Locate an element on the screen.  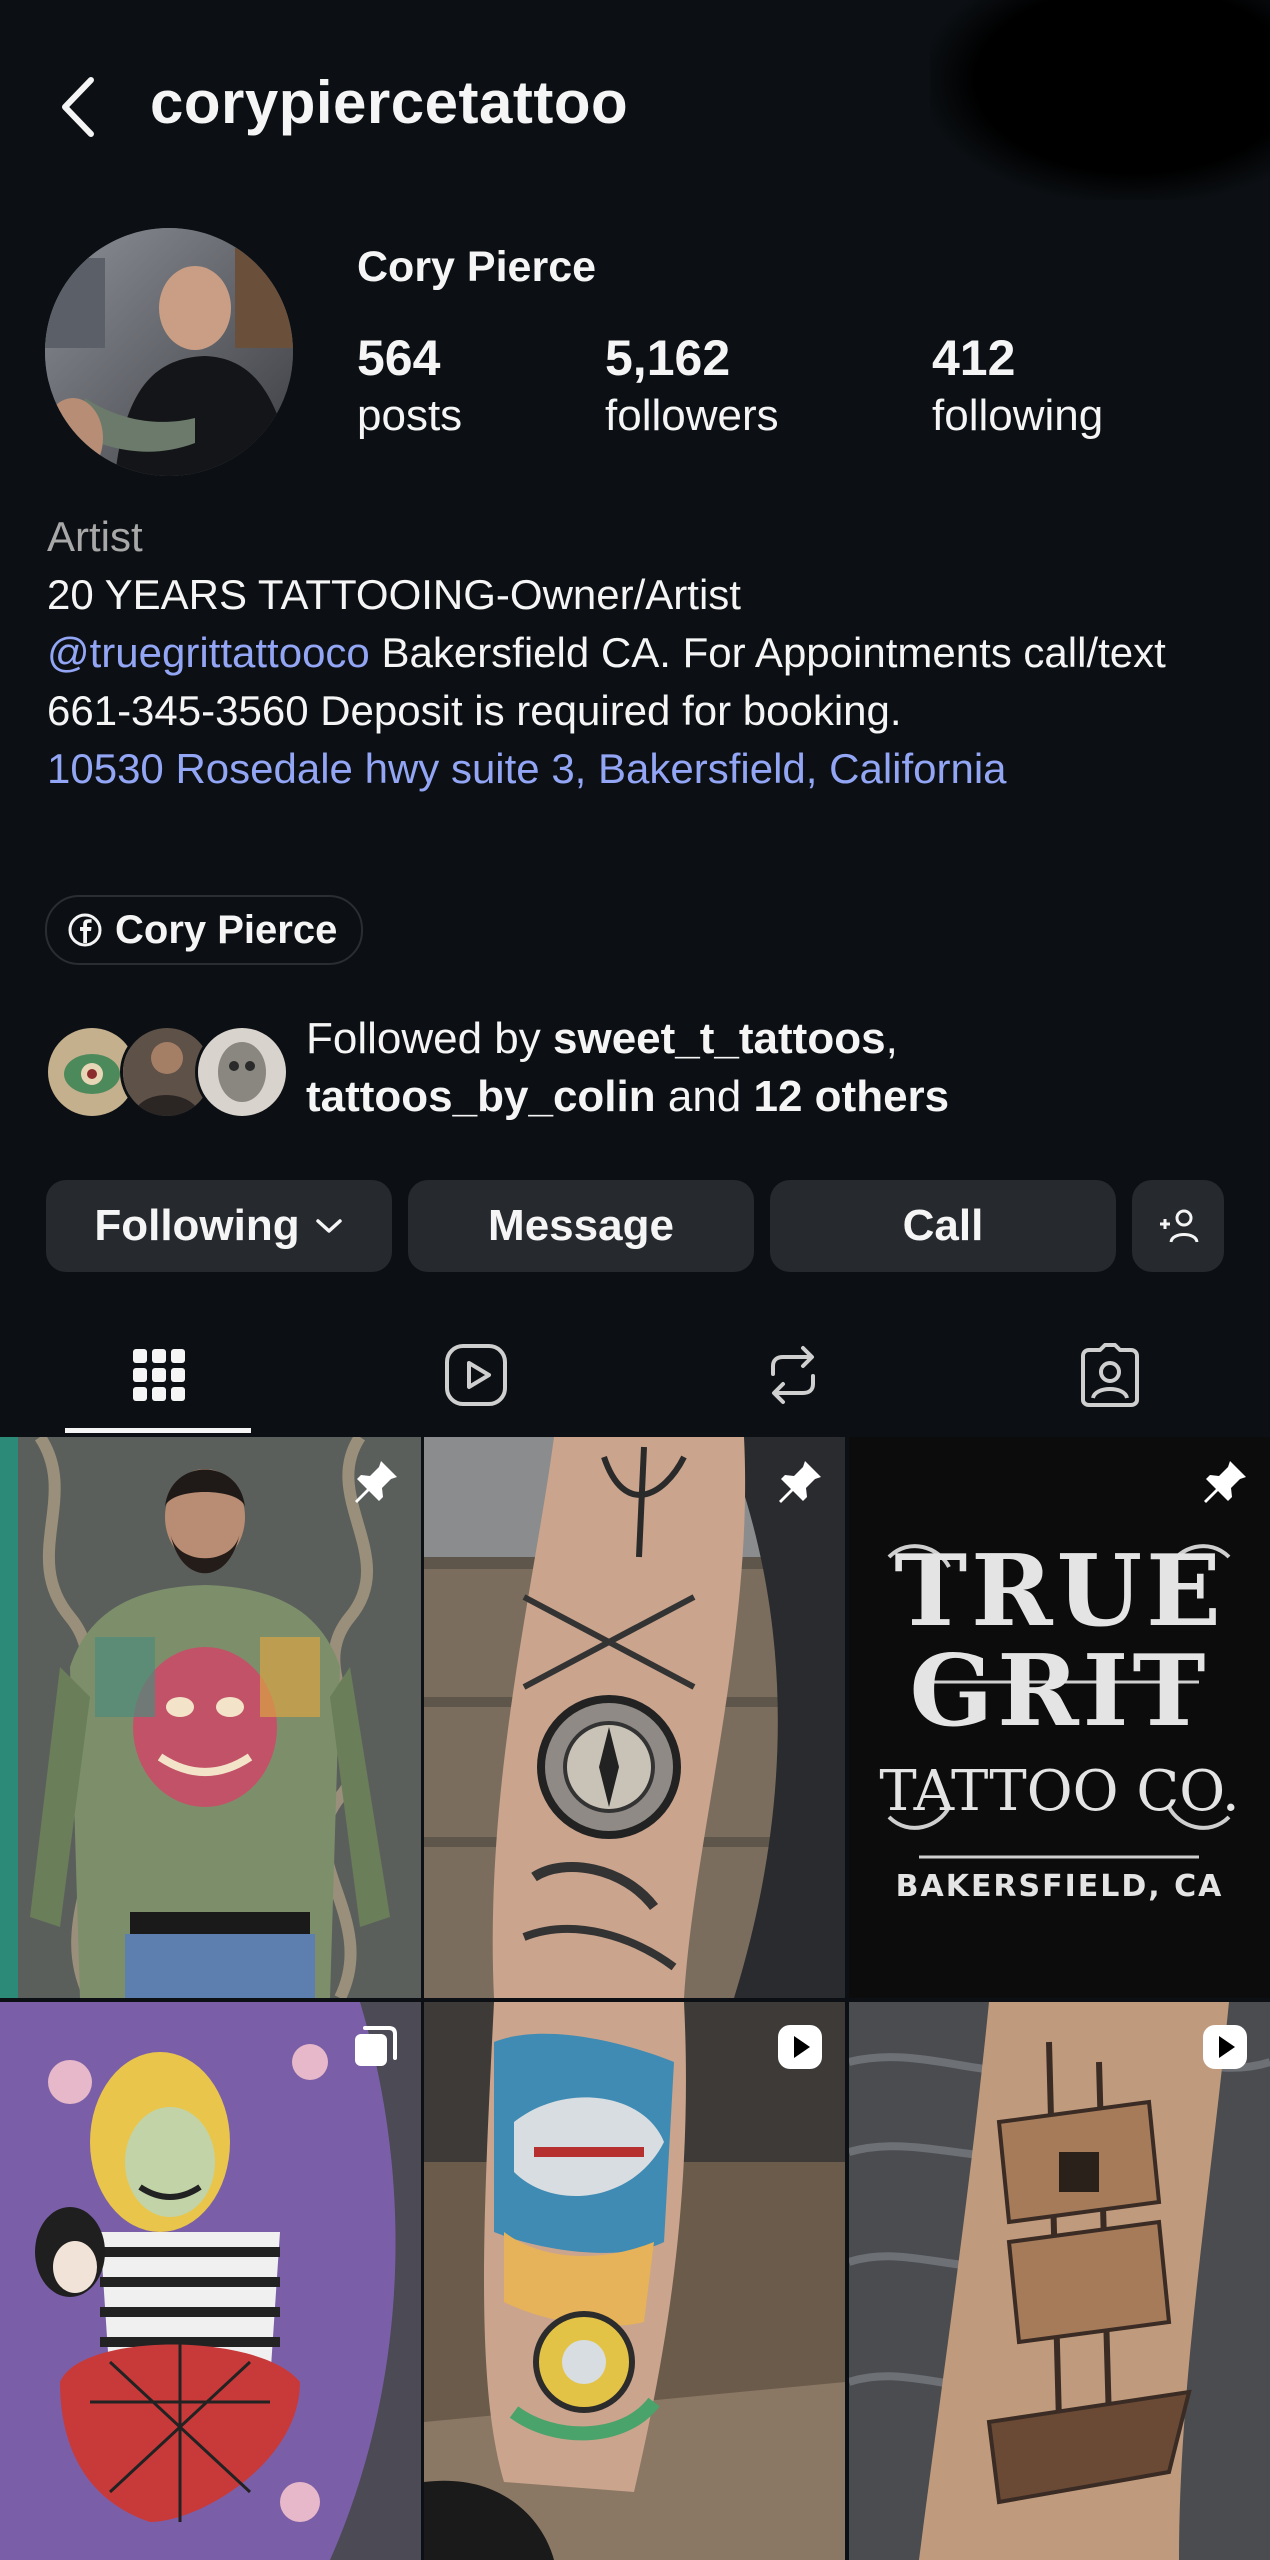
followed-by-prefix: Followed by is located at coordinates (430, 1038).